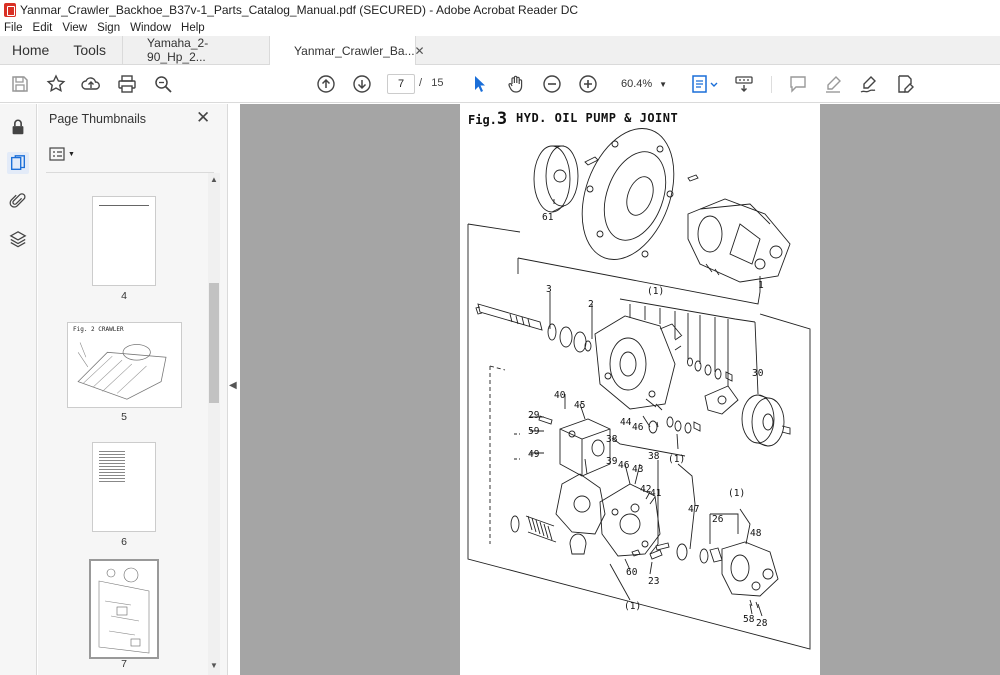 This screenshot has width=1000, height=675. I want to click on callout-23: 23, so click(654, 581).